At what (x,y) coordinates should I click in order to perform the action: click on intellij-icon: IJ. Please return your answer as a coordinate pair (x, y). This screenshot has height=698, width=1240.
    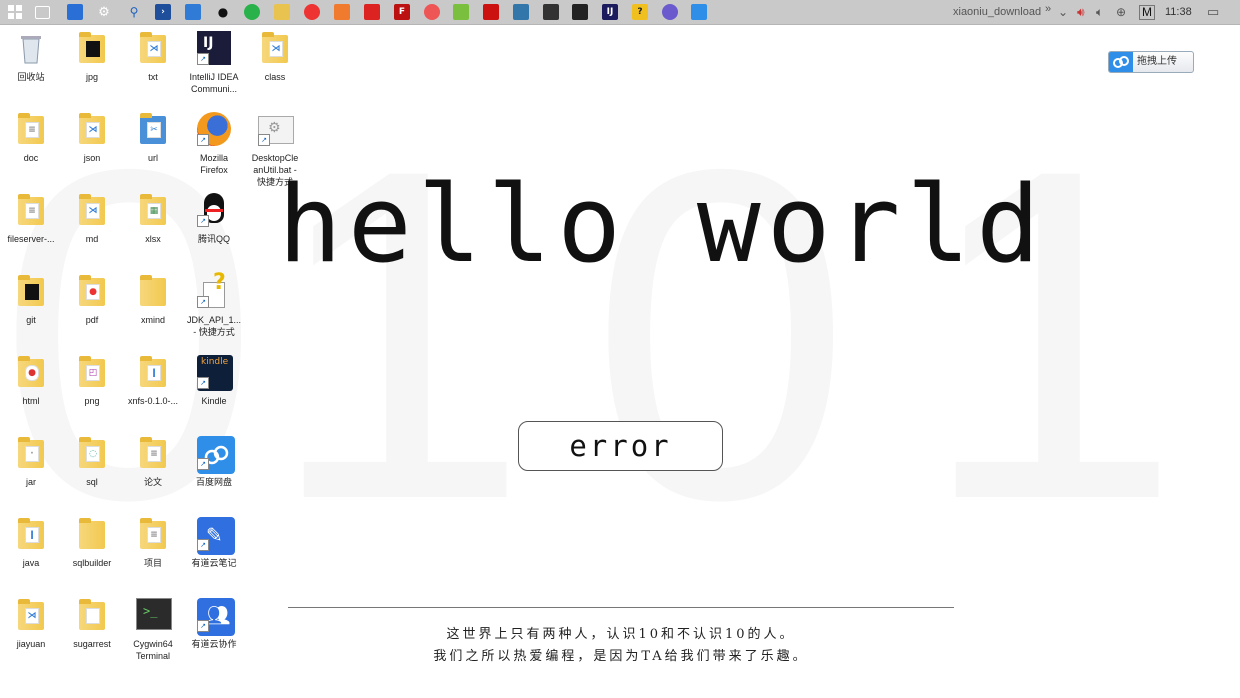
    Looking at the image, I should click on (610, 12).